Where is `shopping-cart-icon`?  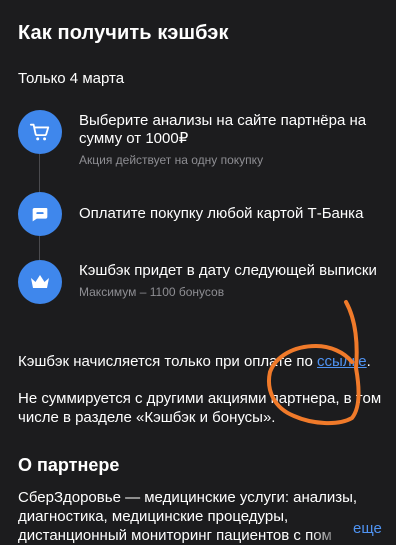
shopping-cart-icon is located at coordinates (39, 132).